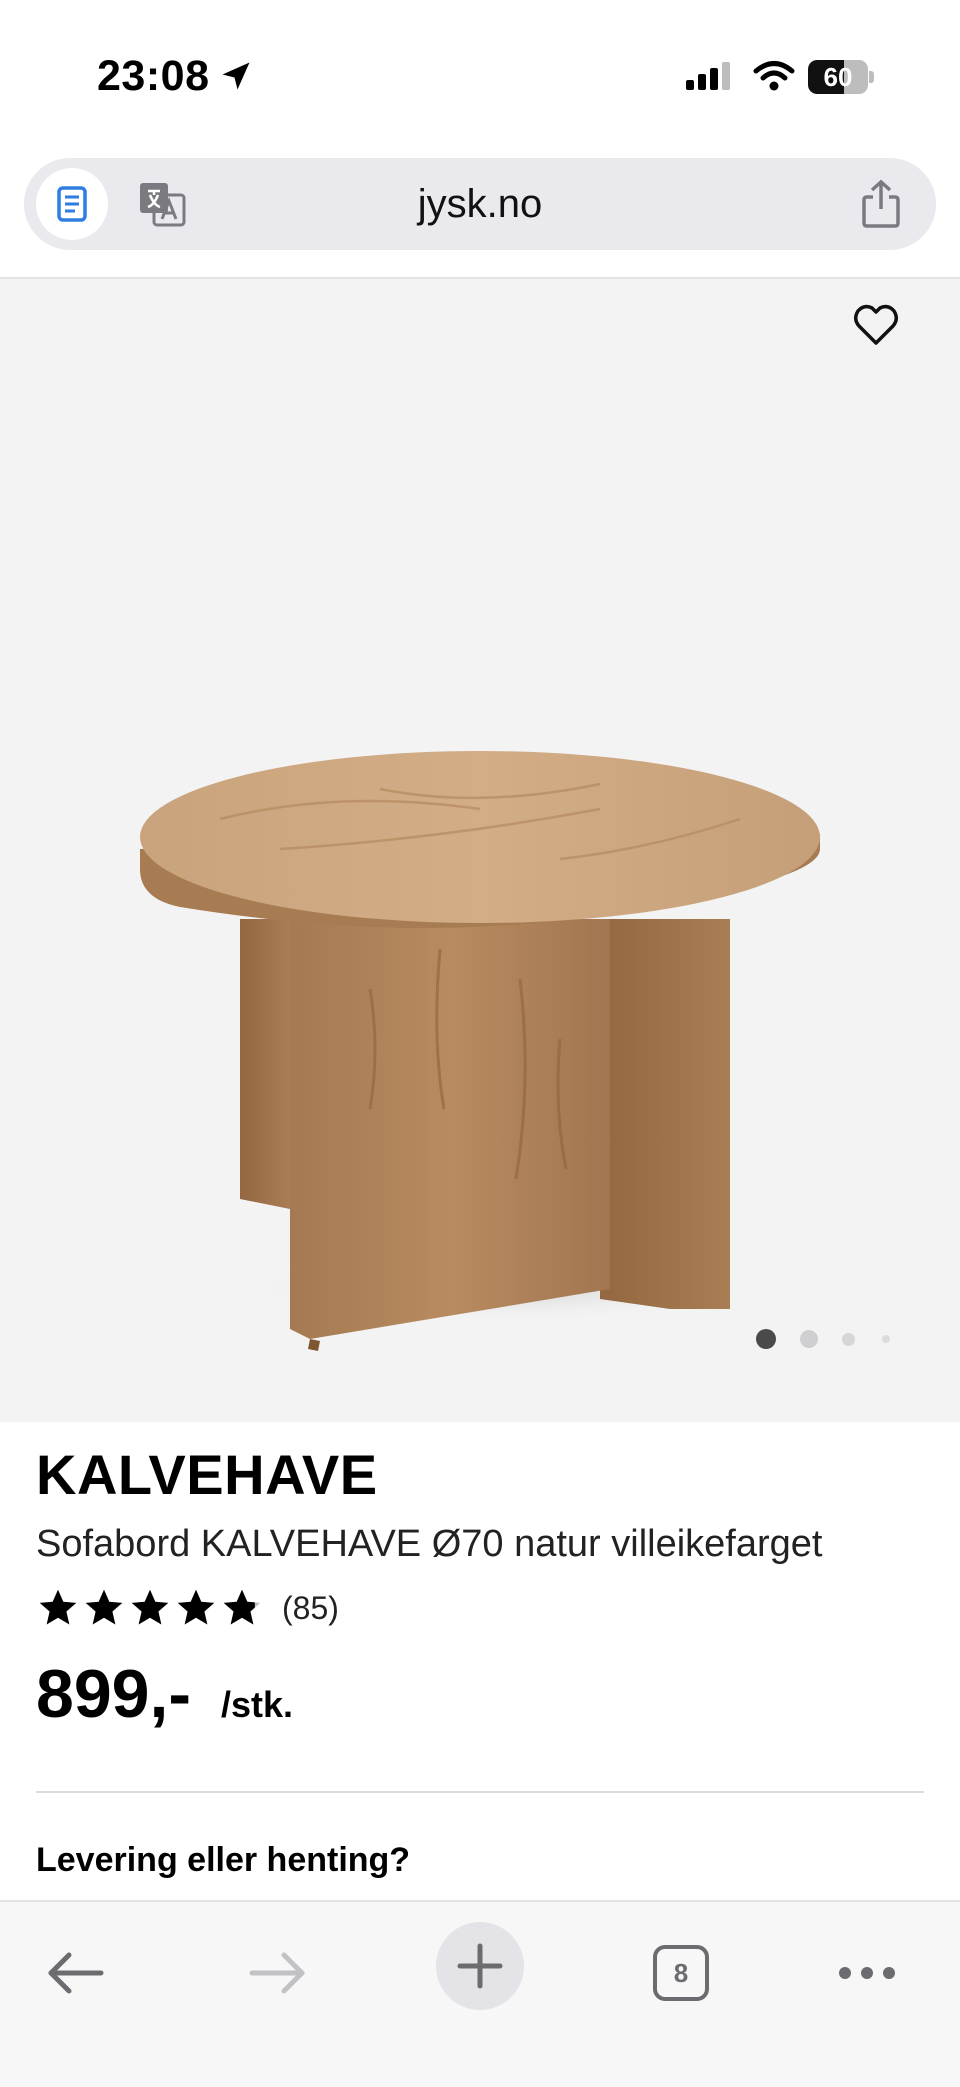  Describe the element at coordinates (153, 76) in the screenshot. I see `status-time: 23:08` at that location.